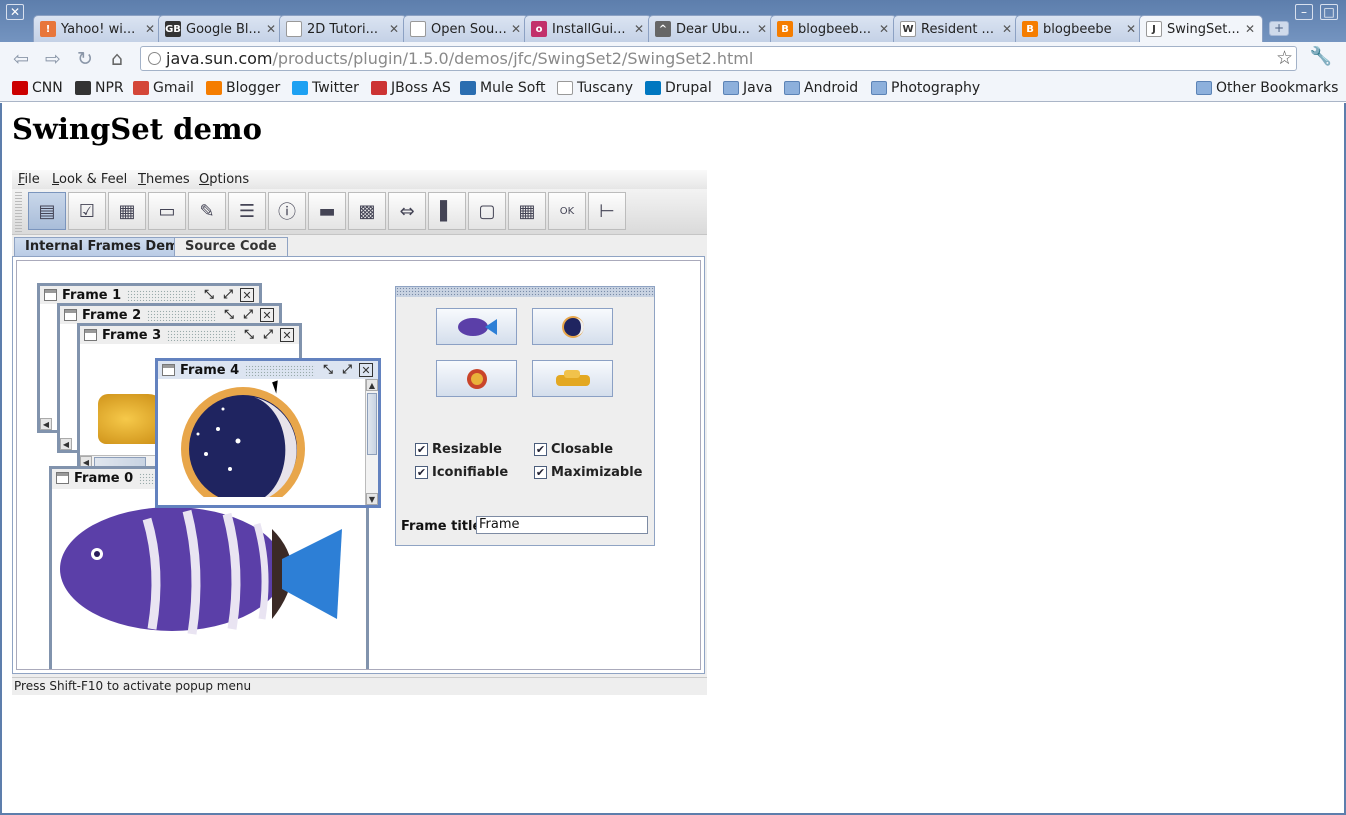 This screenshot has width=1346, height=815. I want to click on toolbar-button-color-chooser: ▦, so click(127, 211).